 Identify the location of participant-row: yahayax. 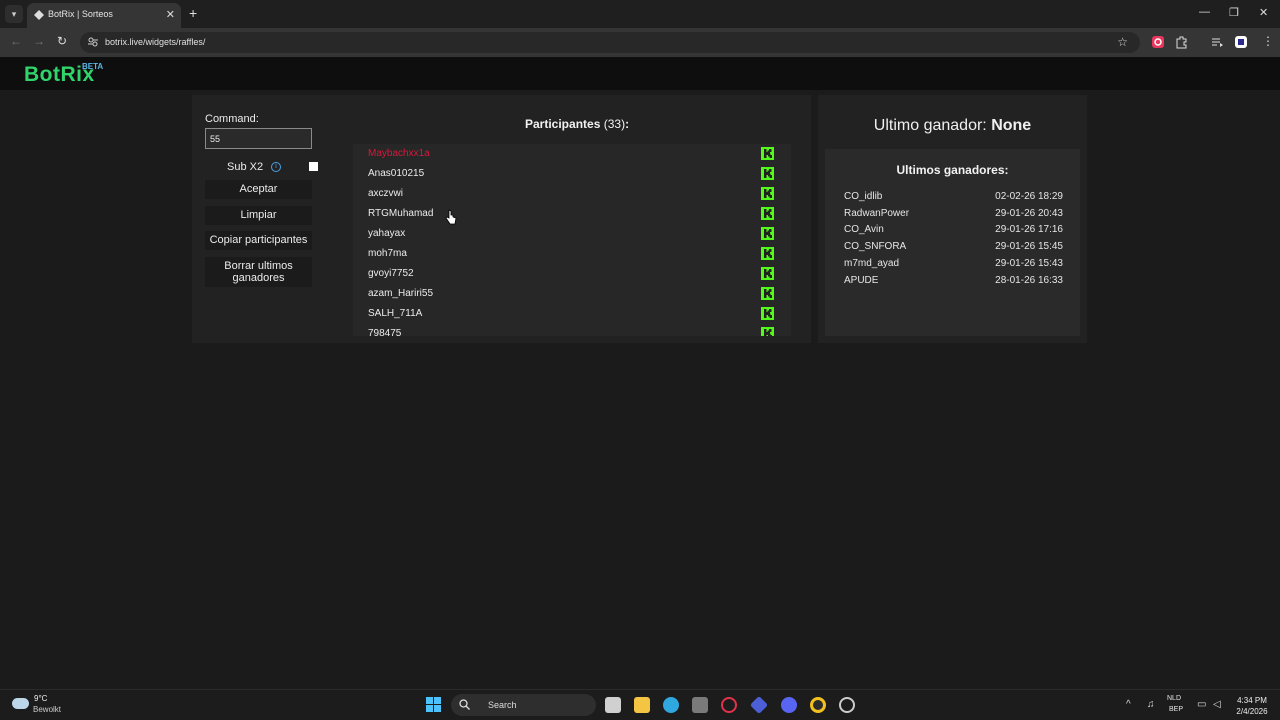
(563, 234).